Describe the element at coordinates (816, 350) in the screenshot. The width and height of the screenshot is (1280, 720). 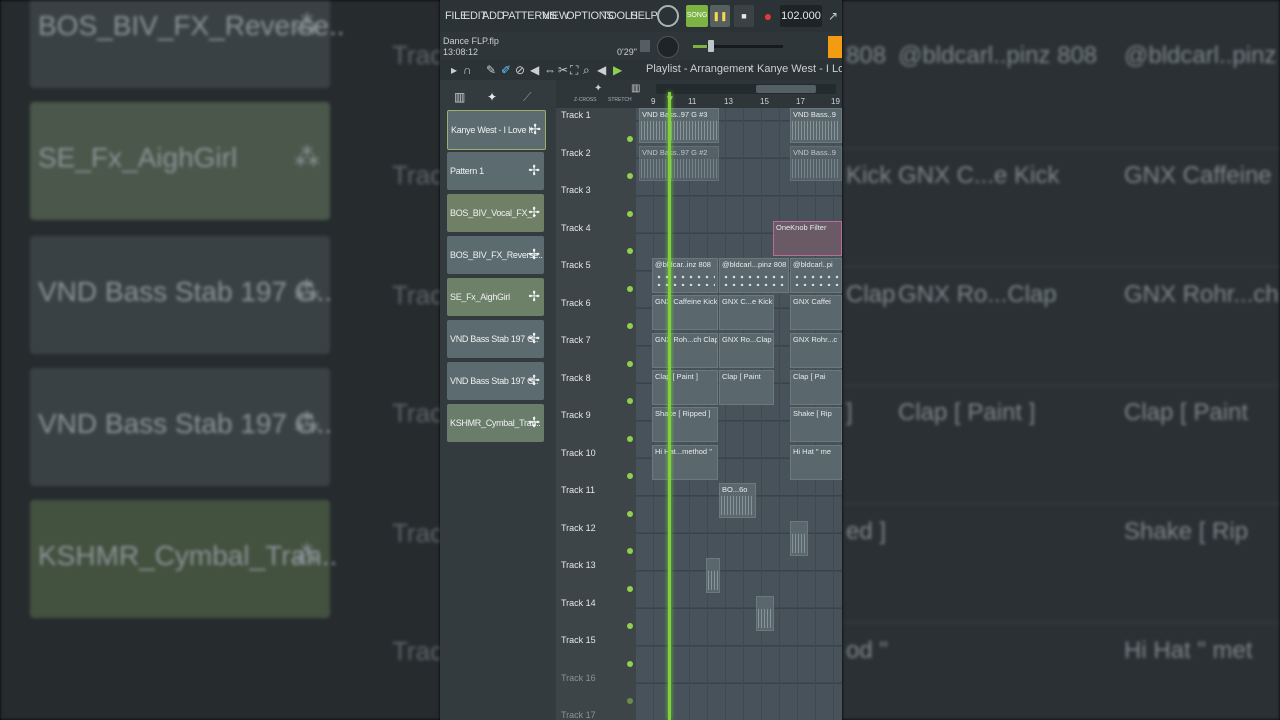
I see `pattern-clip: GNX Rohr...c` at that location.